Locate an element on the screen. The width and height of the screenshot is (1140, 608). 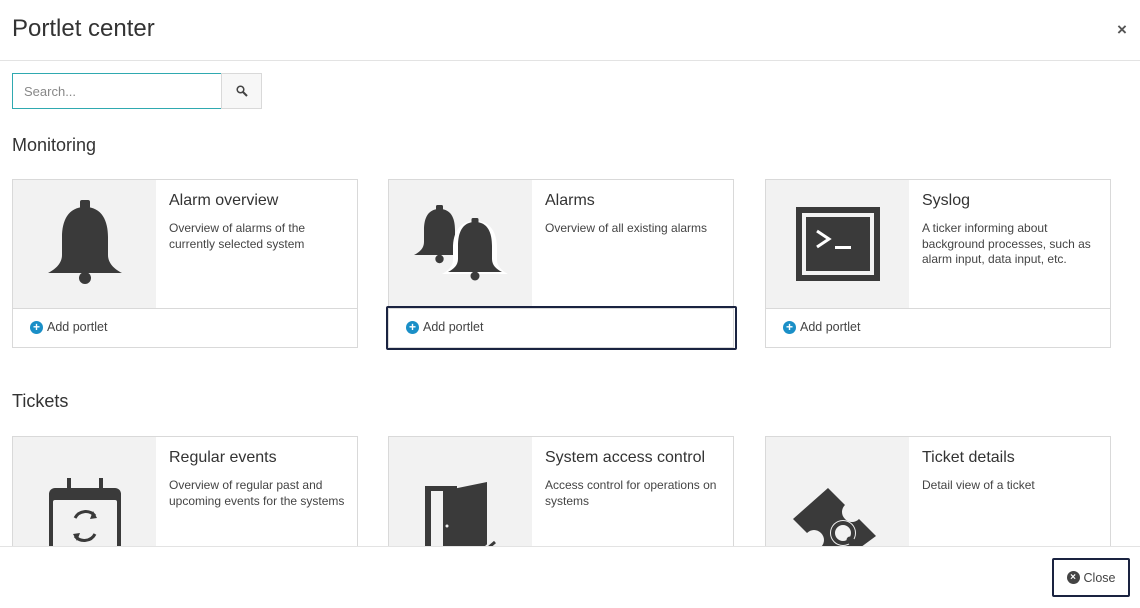
section-title-monitoring: Monitoring is located at coordinates (54, 145).